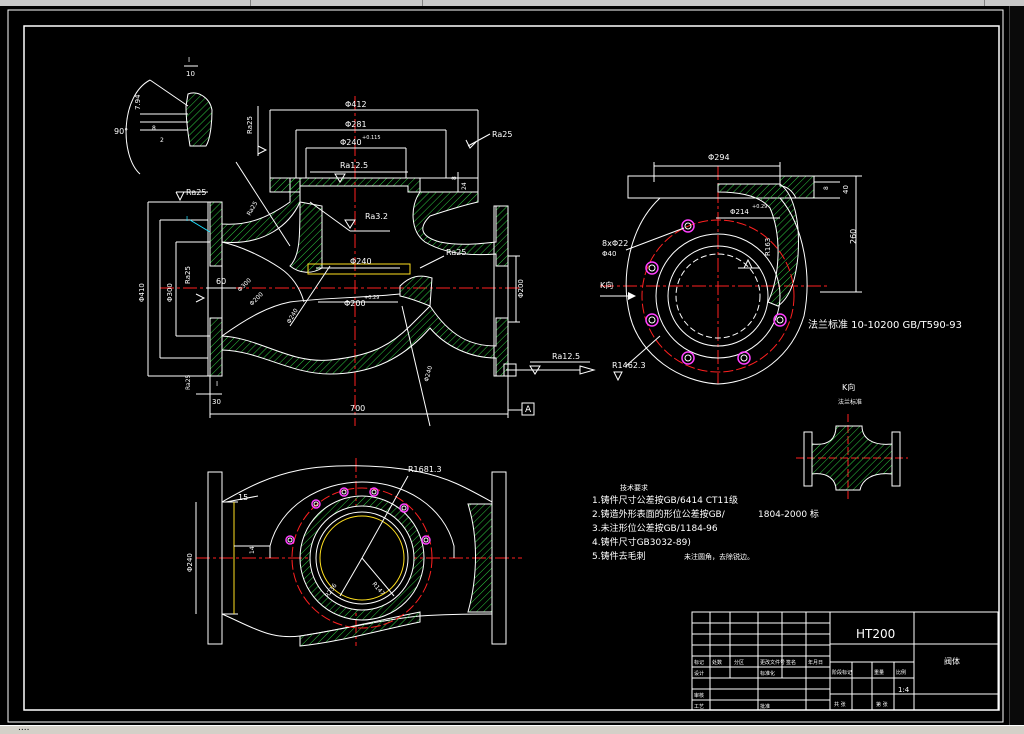  What do you see at coordinates (356, 104) in the screenshot?
I see `dim-phi412: Φ412` at bounding box center [356, 104].